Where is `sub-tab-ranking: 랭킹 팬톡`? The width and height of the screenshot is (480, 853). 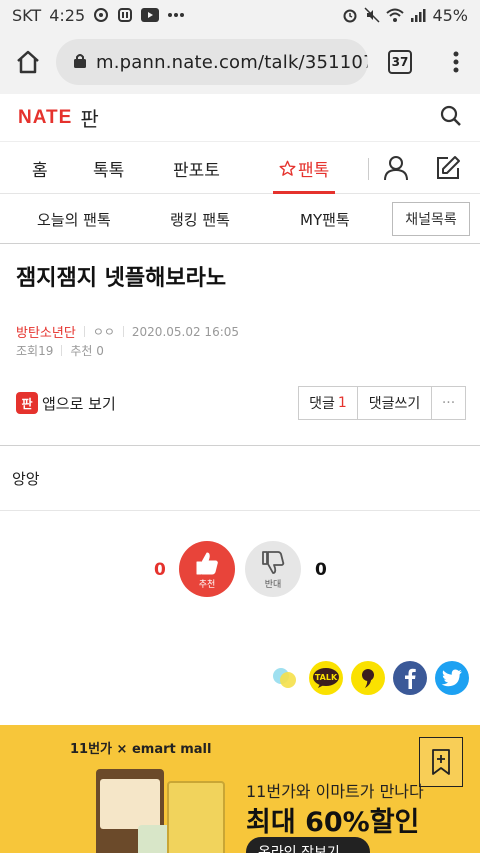
sub-tab-ranking: 랭킹 팬톡 is located at coordinates (200, 219).